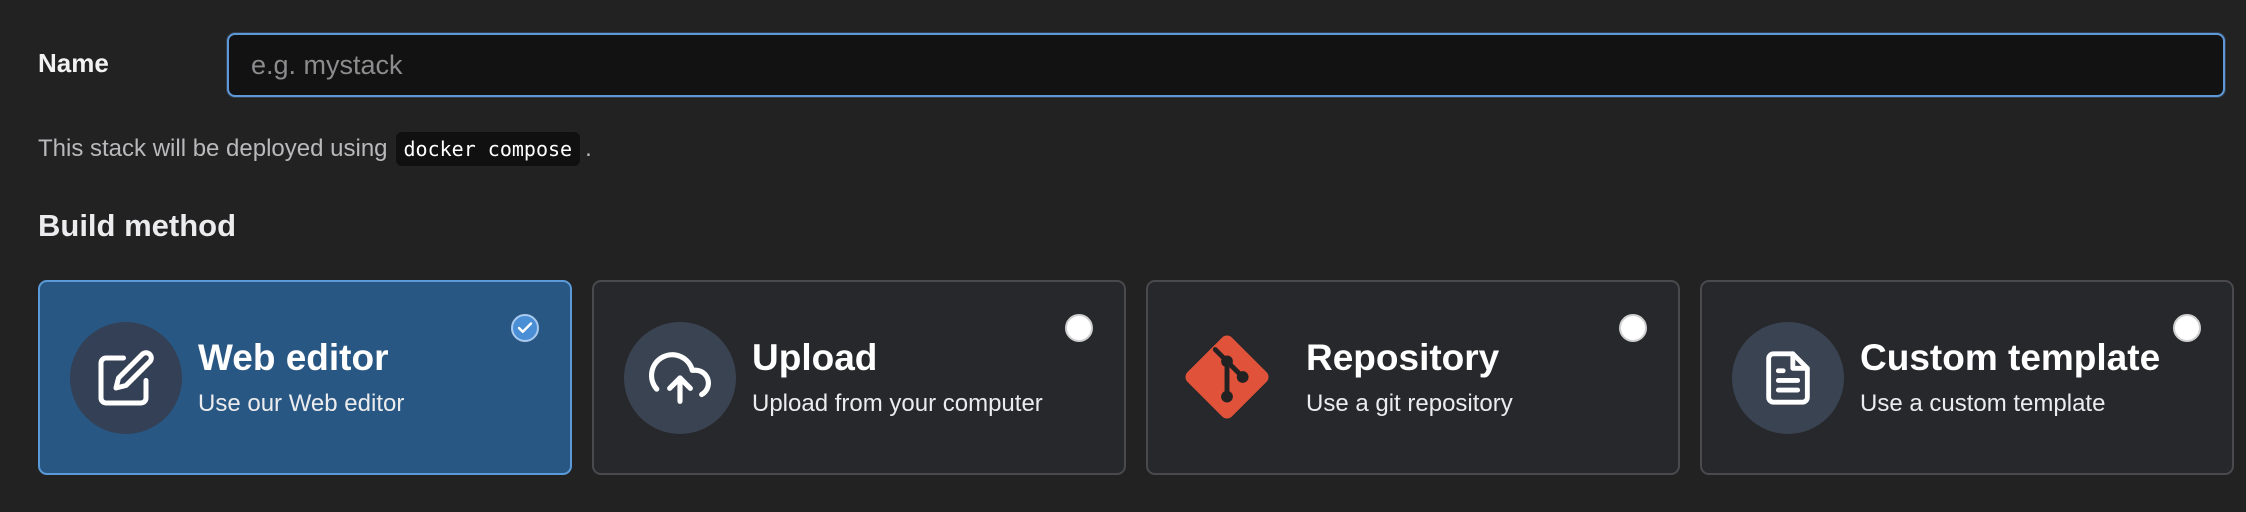 The image size is (2246, 512). Describe the element at coordinates (126, 378) in the screenshot. I see `edit-icon` at that location.